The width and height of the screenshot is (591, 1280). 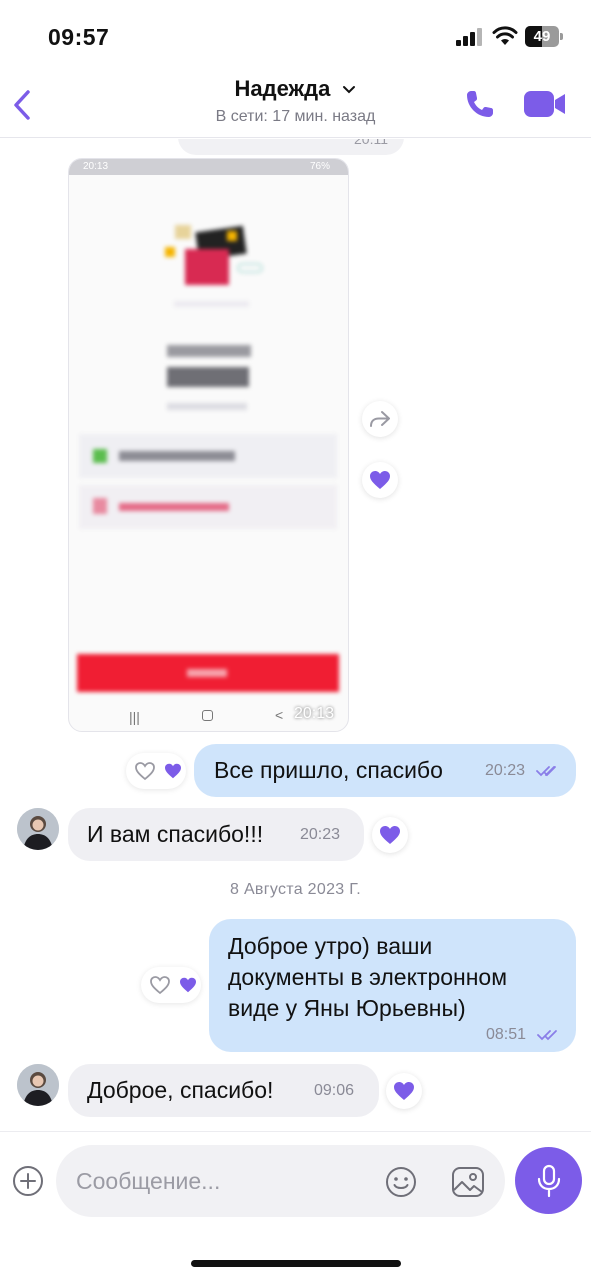 I want to click on audio-call-button, so click(x=480, y=104).